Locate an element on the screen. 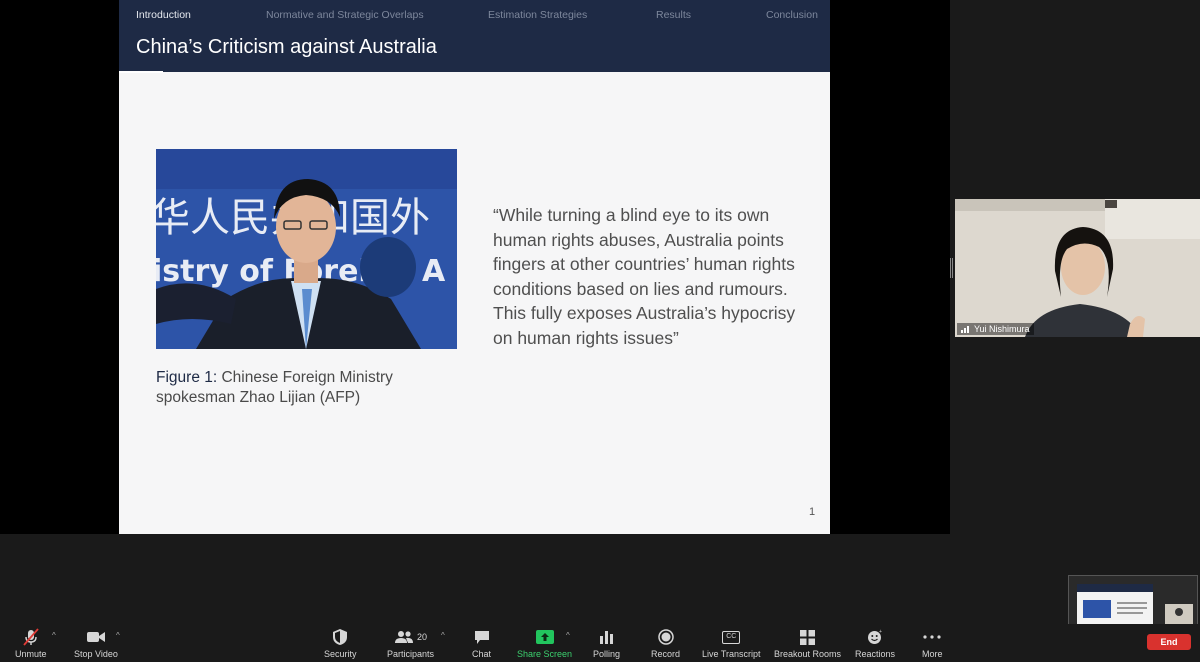 This screenshot has width=1200, height=662. polling-label: Polling is located at coordinates (607, 654).